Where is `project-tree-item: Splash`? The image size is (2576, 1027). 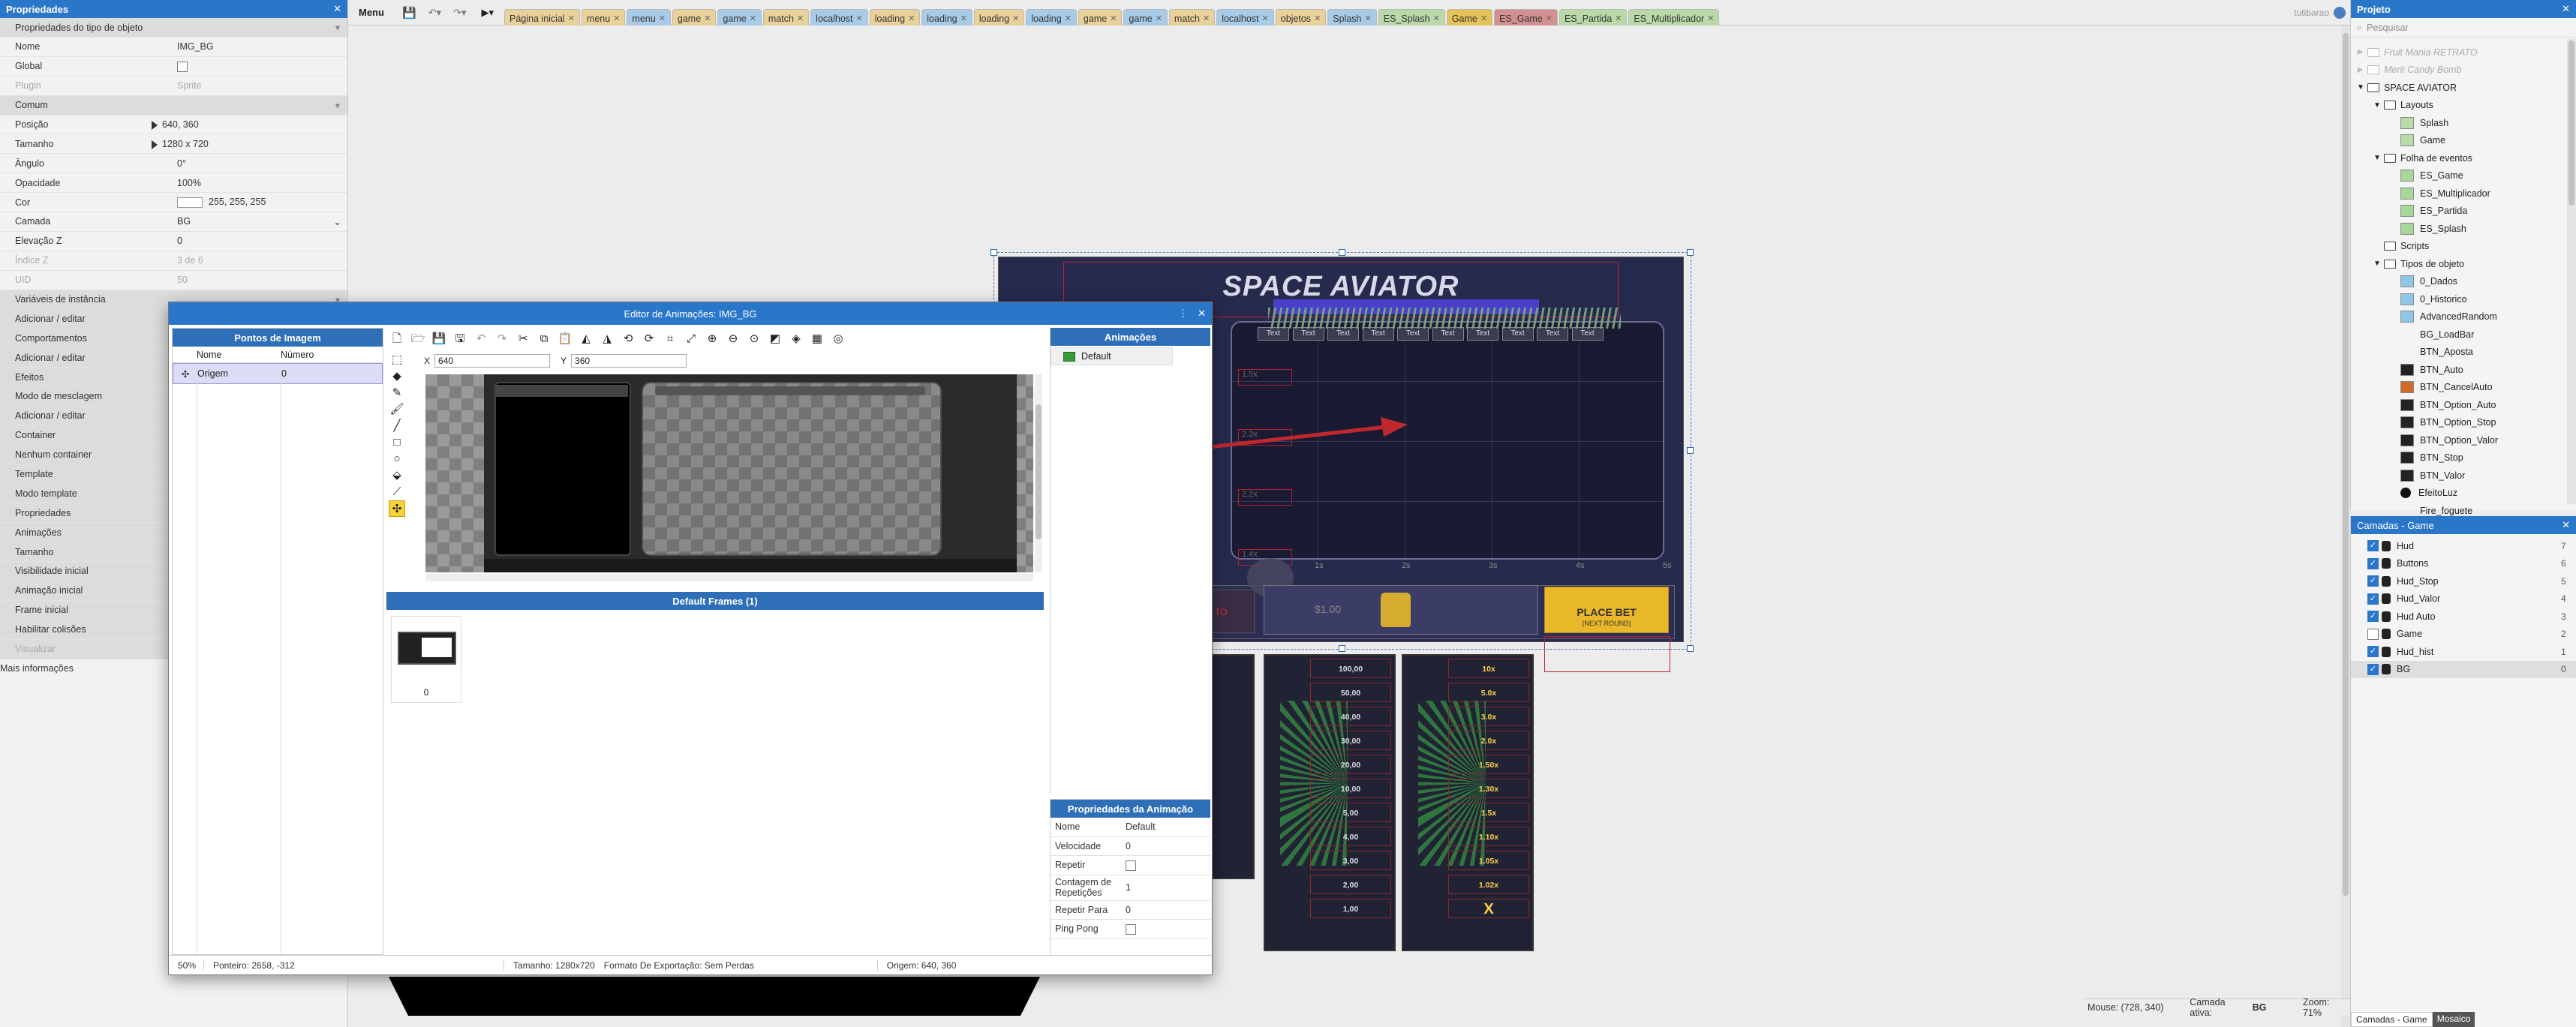
project-tree-item: Splash is located at coordinates (2463, 123).